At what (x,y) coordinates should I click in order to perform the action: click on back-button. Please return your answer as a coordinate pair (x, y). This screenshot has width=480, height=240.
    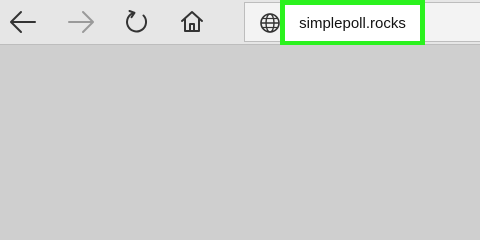
    Looking at the image, I should click on (23, 22).